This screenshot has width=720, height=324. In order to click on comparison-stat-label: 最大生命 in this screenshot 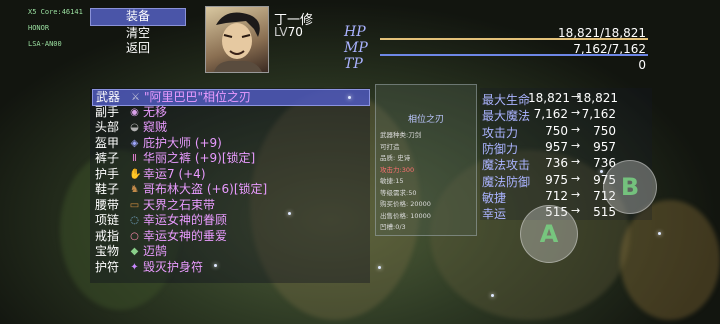, I will do `click(506, 100)`.